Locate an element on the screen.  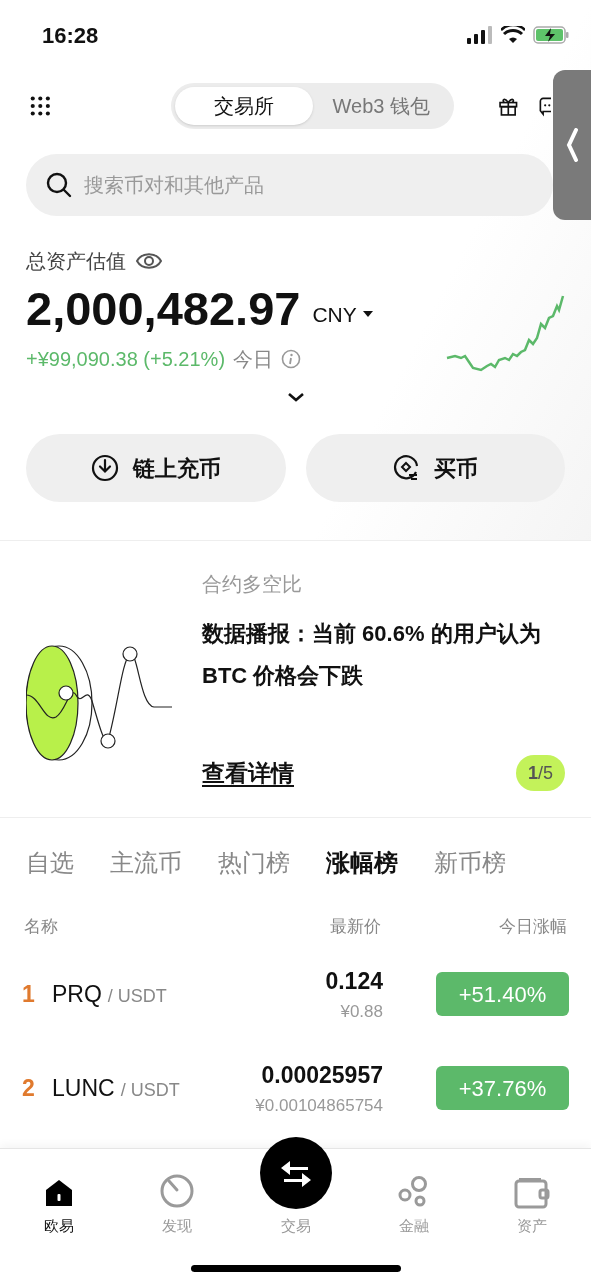
change-badge: +51.40% is located at coordinates (502, 994).